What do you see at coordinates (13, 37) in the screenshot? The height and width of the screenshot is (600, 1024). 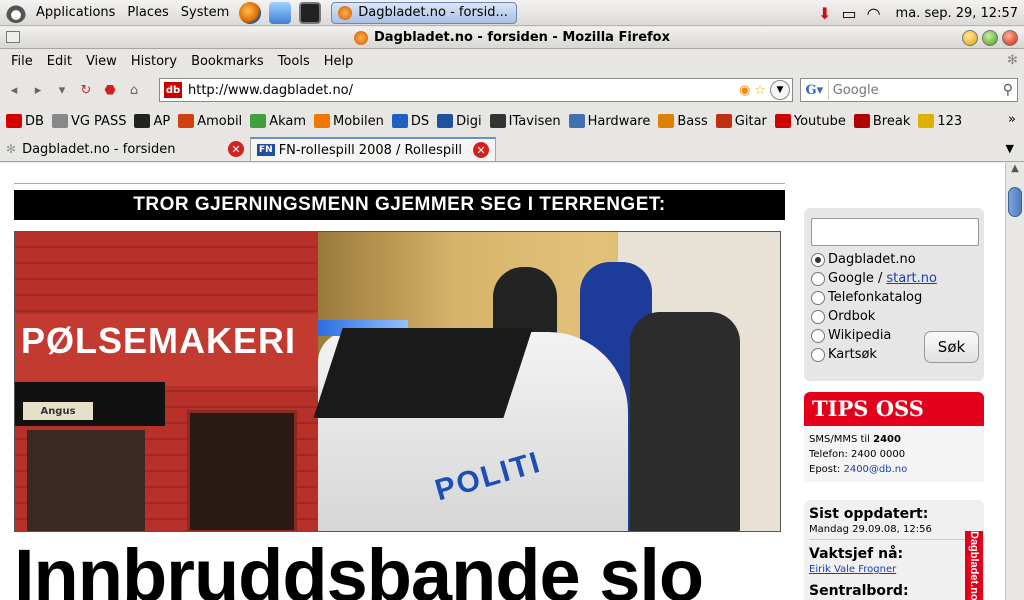 I see `window-menu-icon` at bounding box center [13, 37].